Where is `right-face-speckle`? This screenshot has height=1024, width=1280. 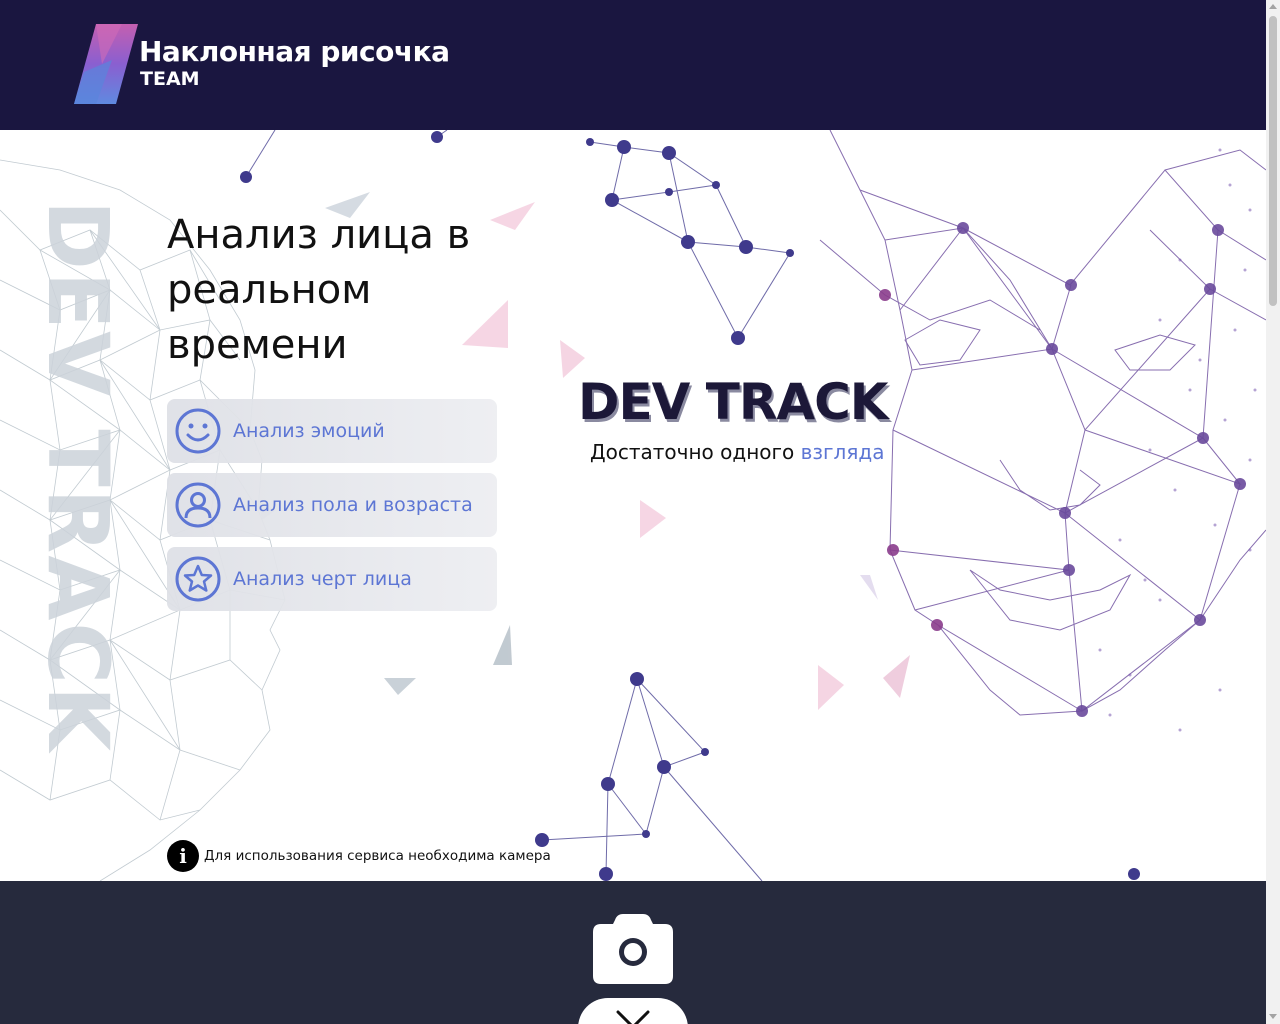
right-face-speckle is located at coordinates (1177, 440).